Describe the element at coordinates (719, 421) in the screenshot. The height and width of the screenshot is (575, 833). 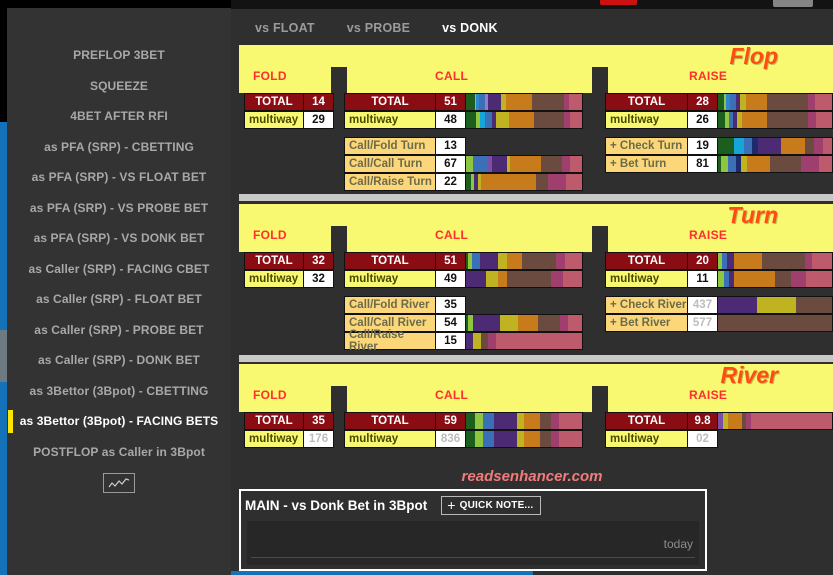
I see `raise-row: TOTAL 9.8` at that location.